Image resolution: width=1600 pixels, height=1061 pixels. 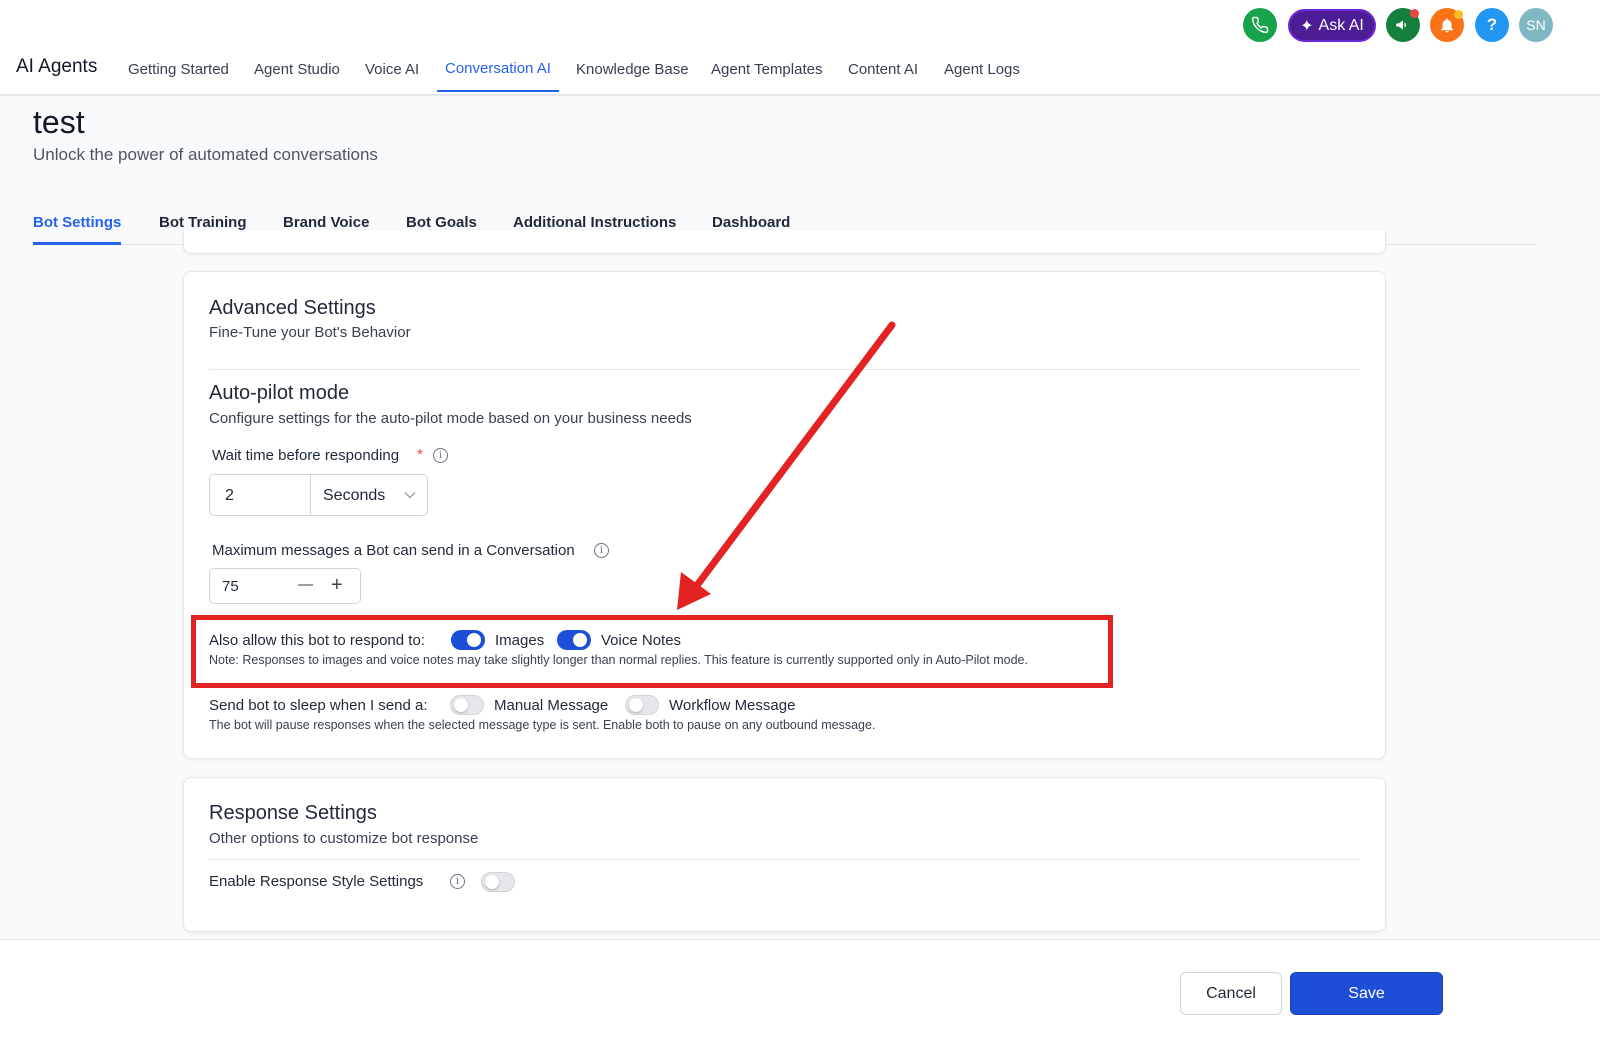 I want to click on annotation-arrow-icon, so click(x=786, y=465).